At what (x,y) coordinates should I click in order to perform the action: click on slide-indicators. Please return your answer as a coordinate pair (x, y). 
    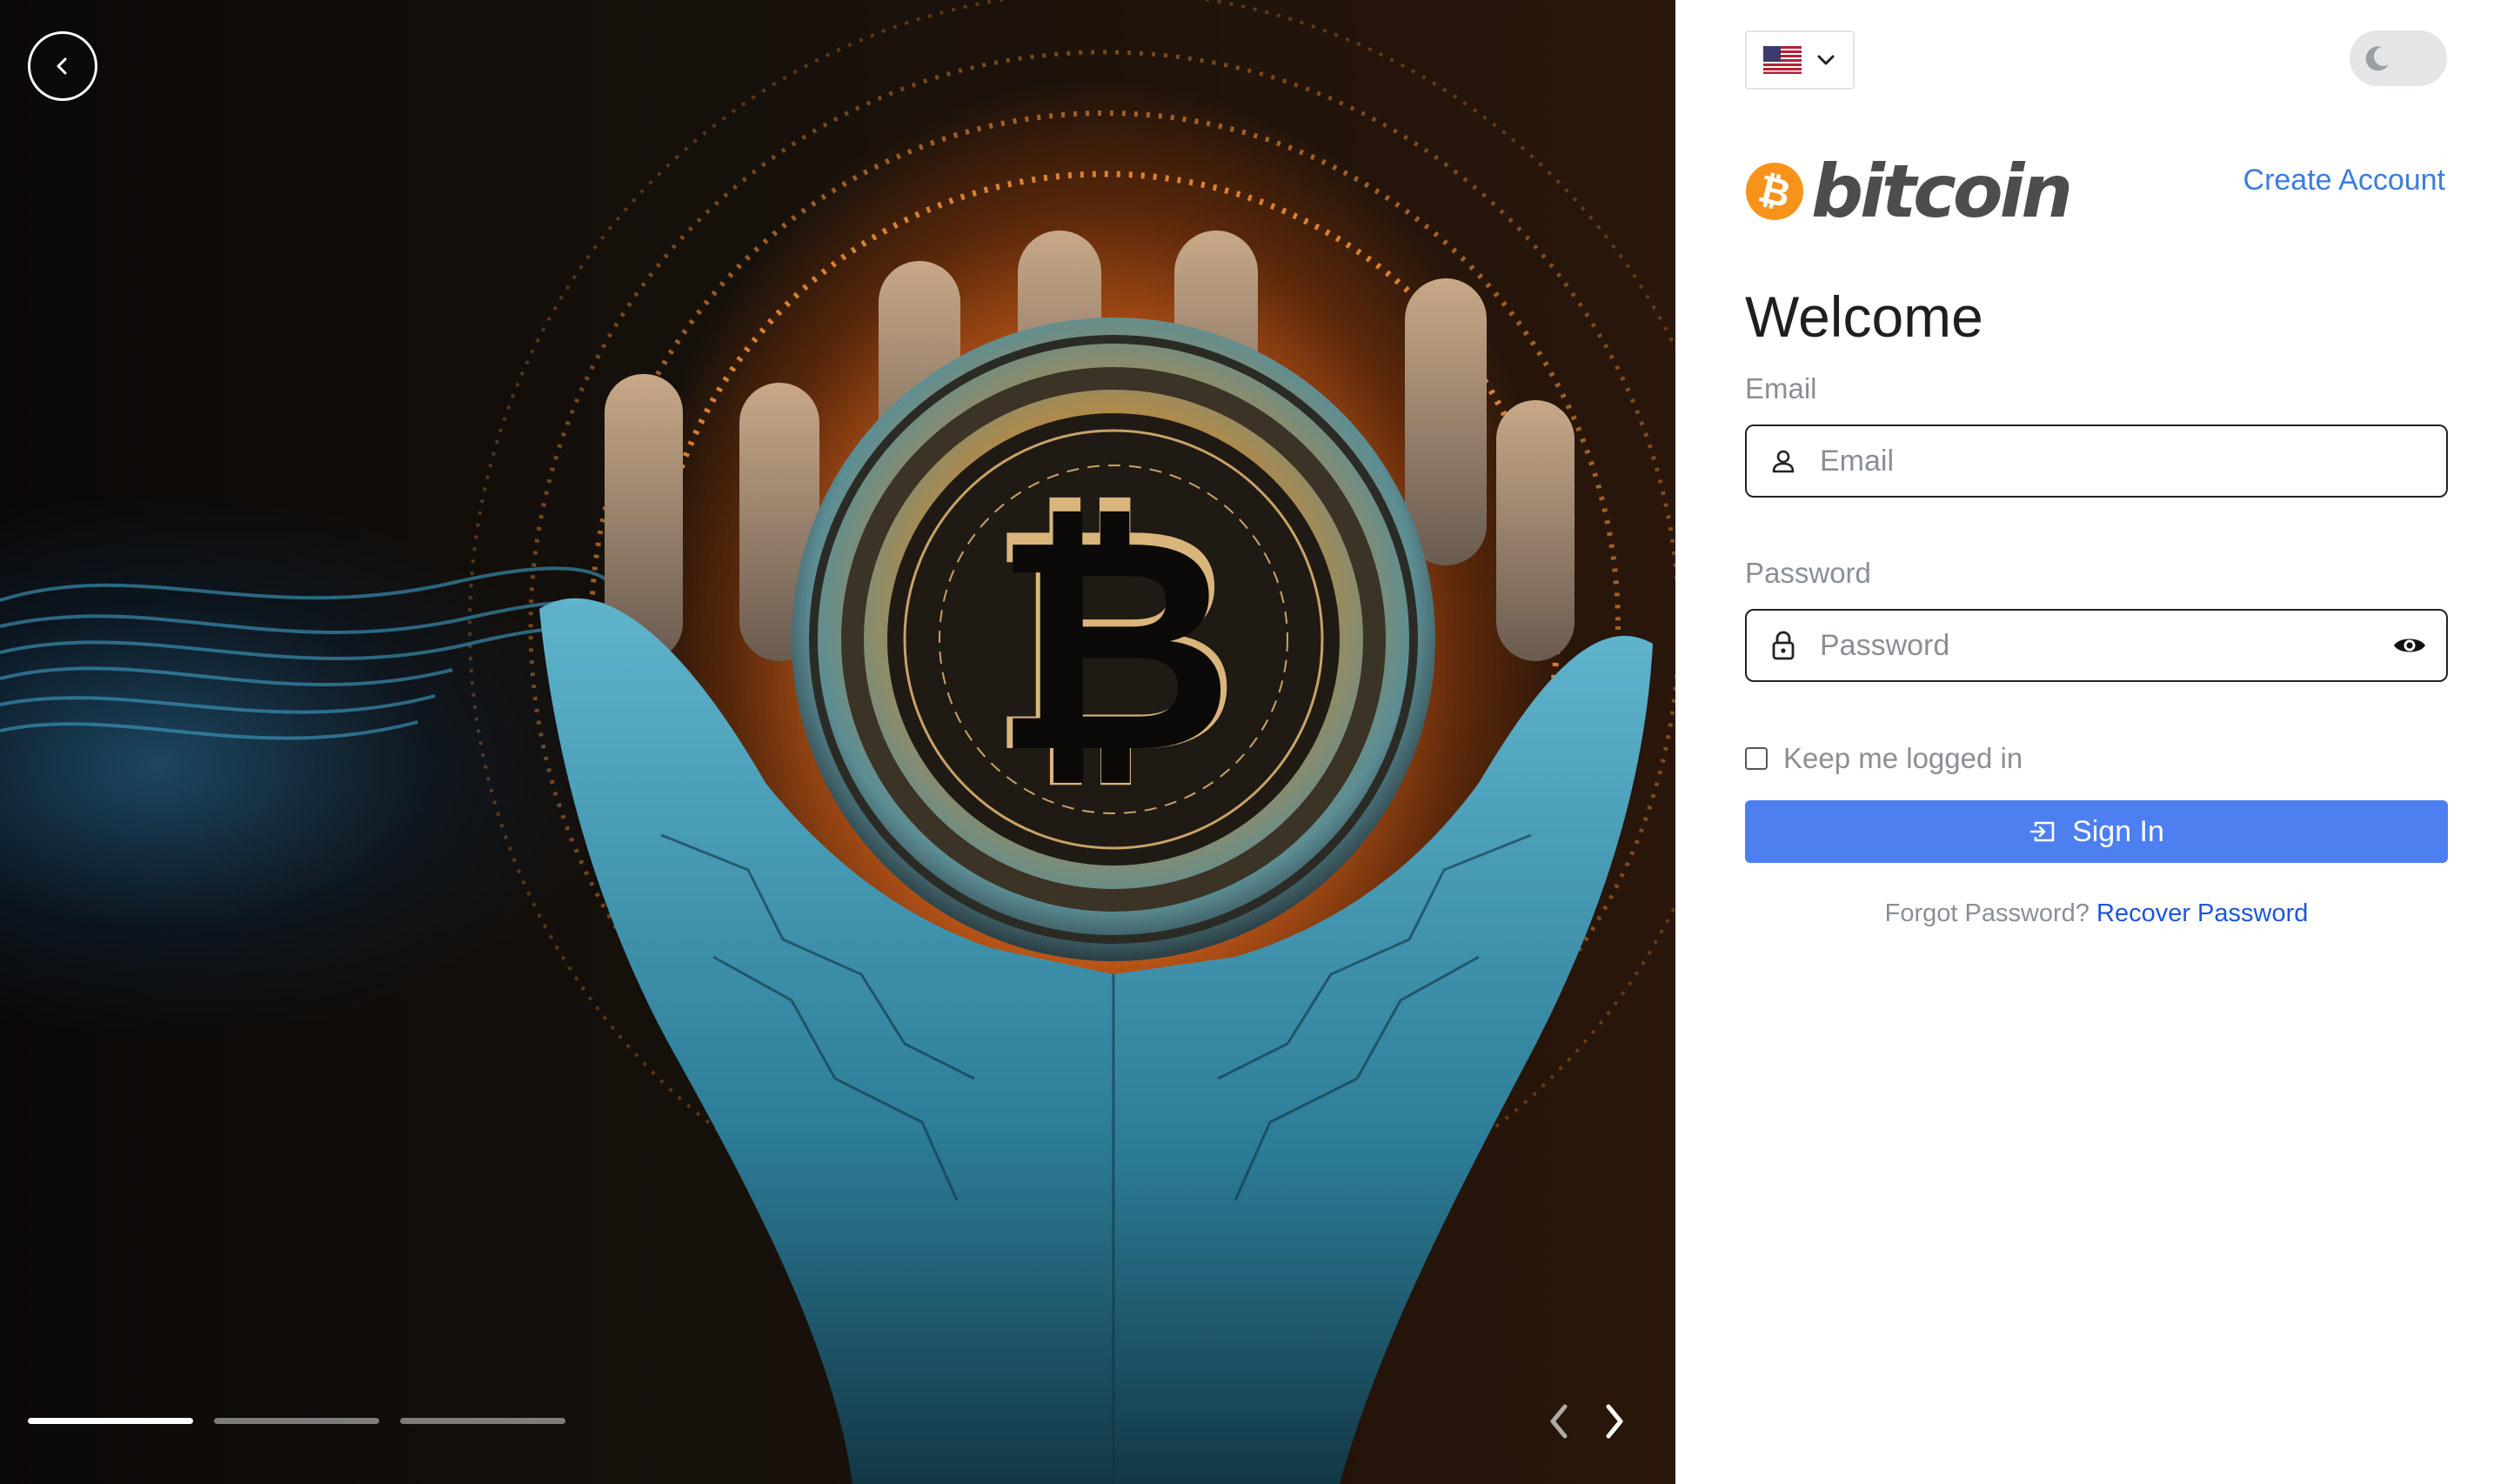
    Looking at the image, I should click on (296, 1421).